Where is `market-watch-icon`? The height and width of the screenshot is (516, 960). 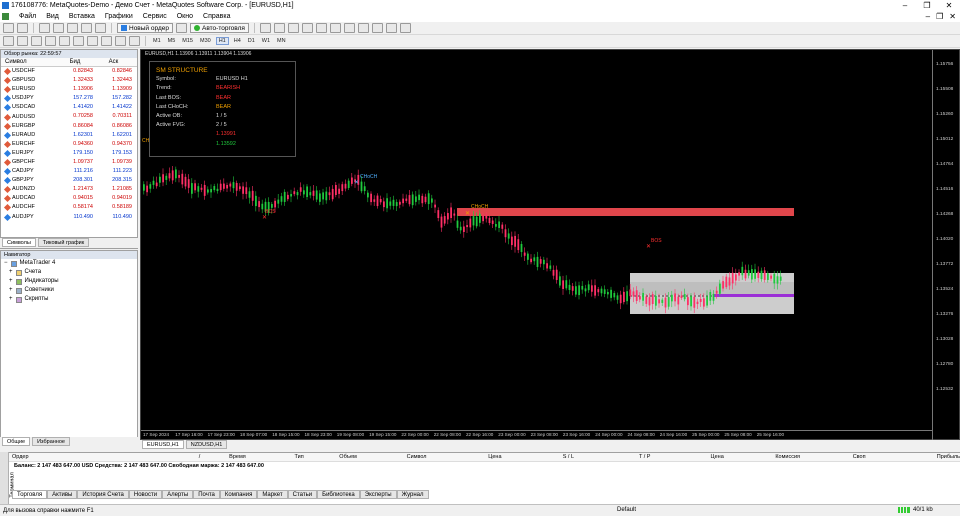
market-watch-icon is located at coordinates (44, 28).